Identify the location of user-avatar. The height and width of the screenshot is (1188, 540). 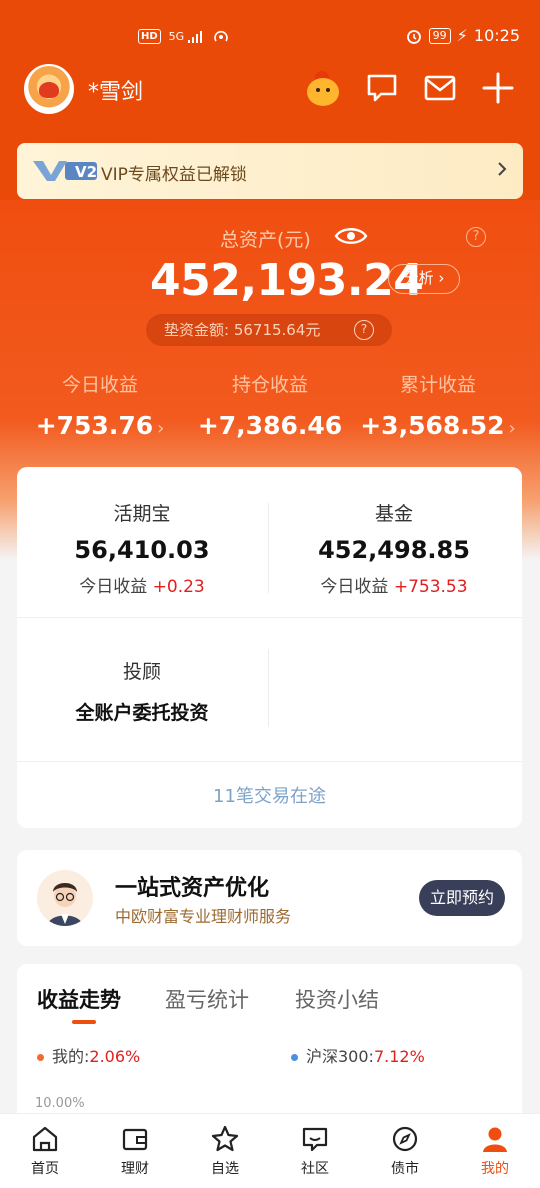
(49, 89).